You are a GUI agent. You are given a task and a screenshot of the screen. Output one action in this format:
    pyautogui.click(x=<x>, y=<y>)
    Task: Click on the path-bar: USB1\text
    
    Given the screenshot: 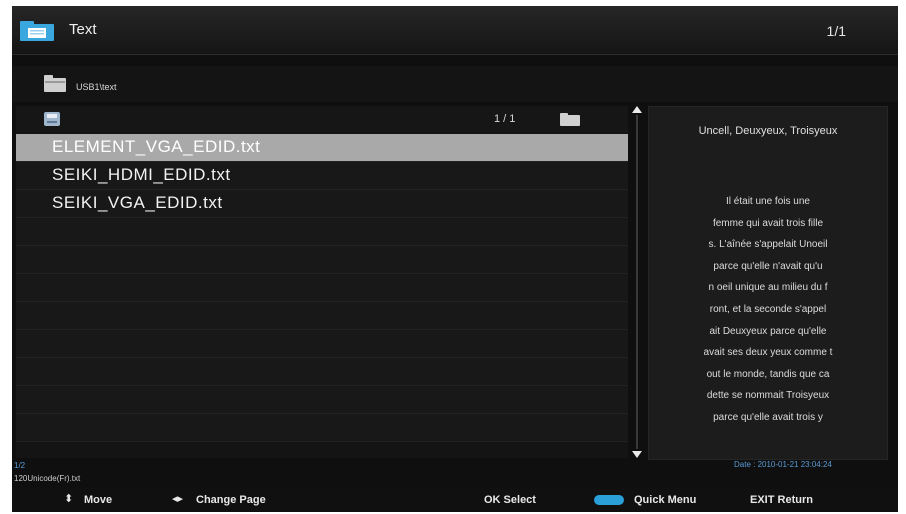 What is the action you would take?
    pyautogui.click(x=455, y=84)
    